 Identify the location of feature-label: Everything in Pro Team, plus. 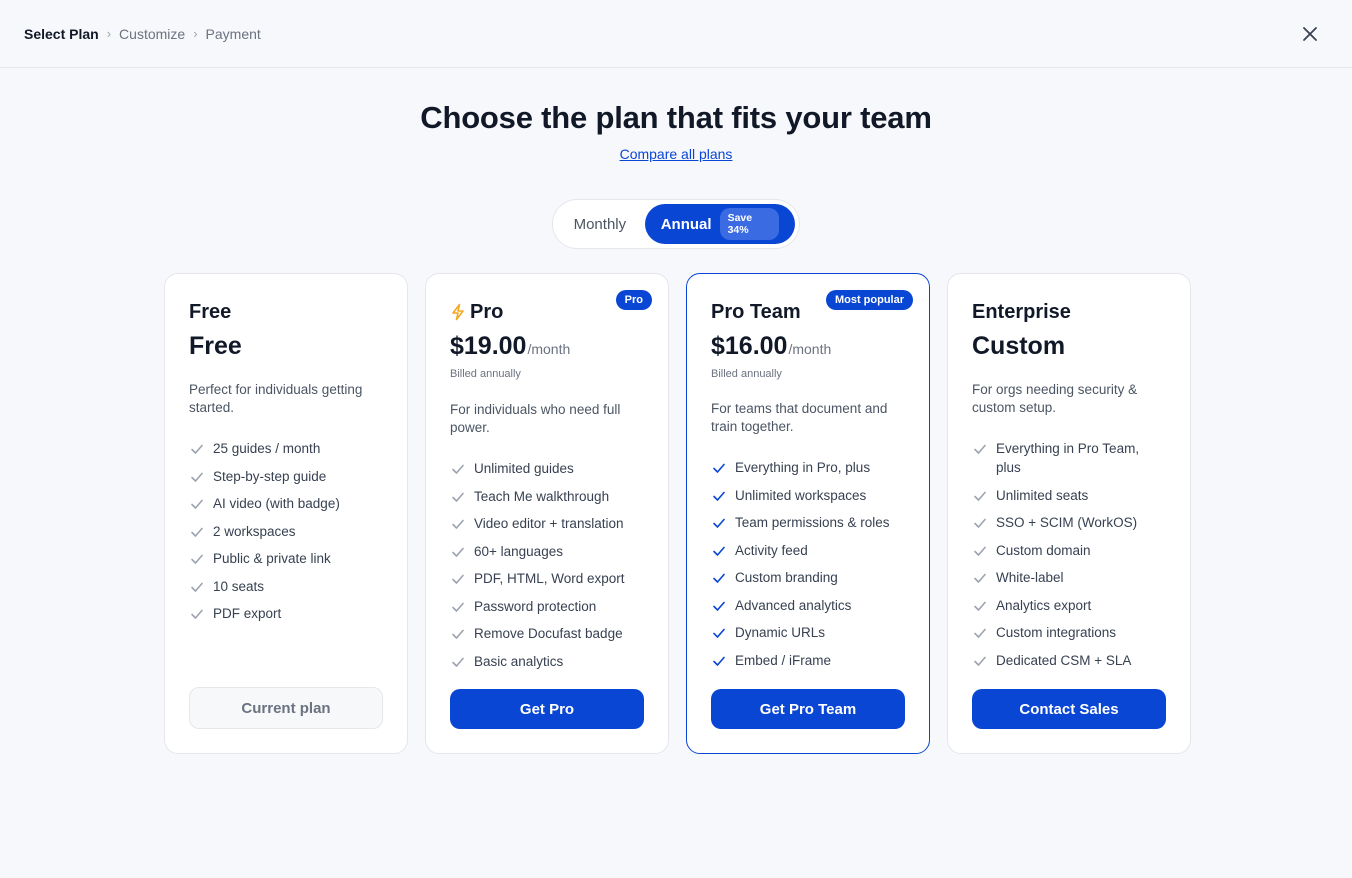
(1068, 458).